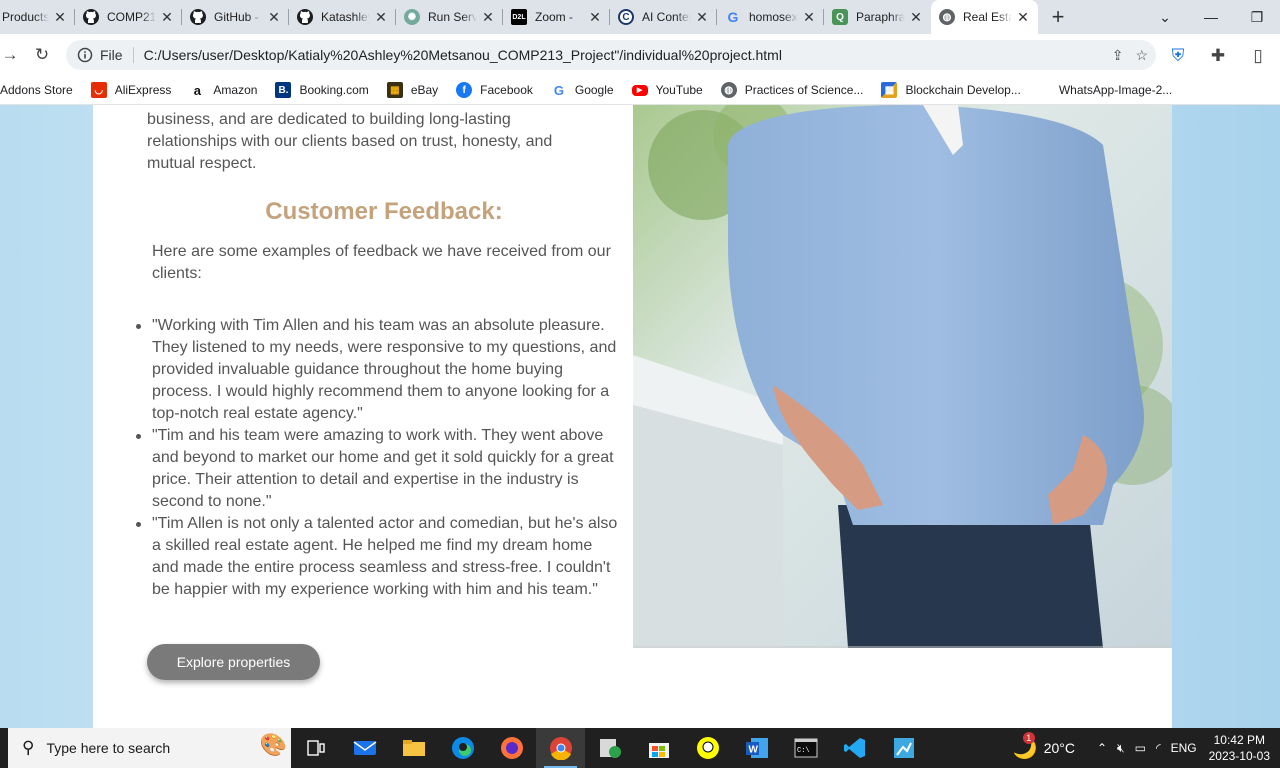 This screenshot has height=768, width=1280. I want to click on tab-real-estate: ◍ Real Estate ✕, so click(984, 17).